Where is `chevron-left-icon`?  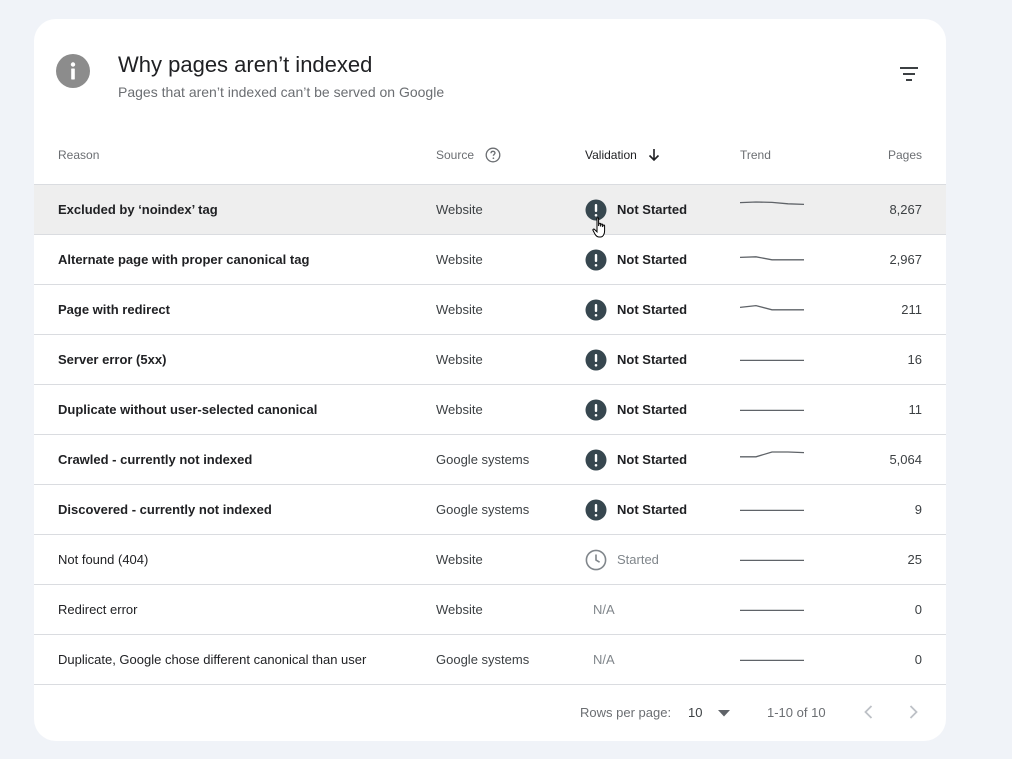 chevron-left-icon is located at coordinates (868, 712).